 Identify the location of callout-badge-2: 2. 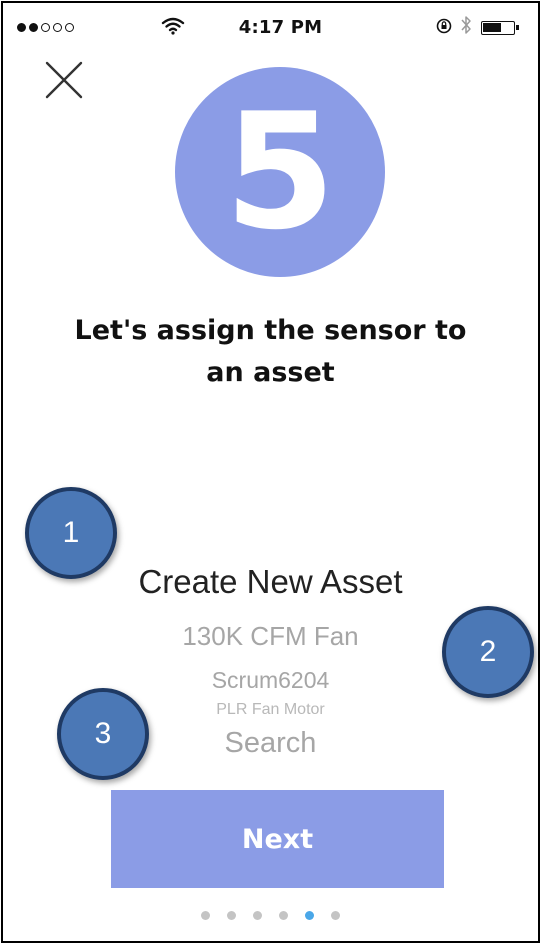
(488, 652).